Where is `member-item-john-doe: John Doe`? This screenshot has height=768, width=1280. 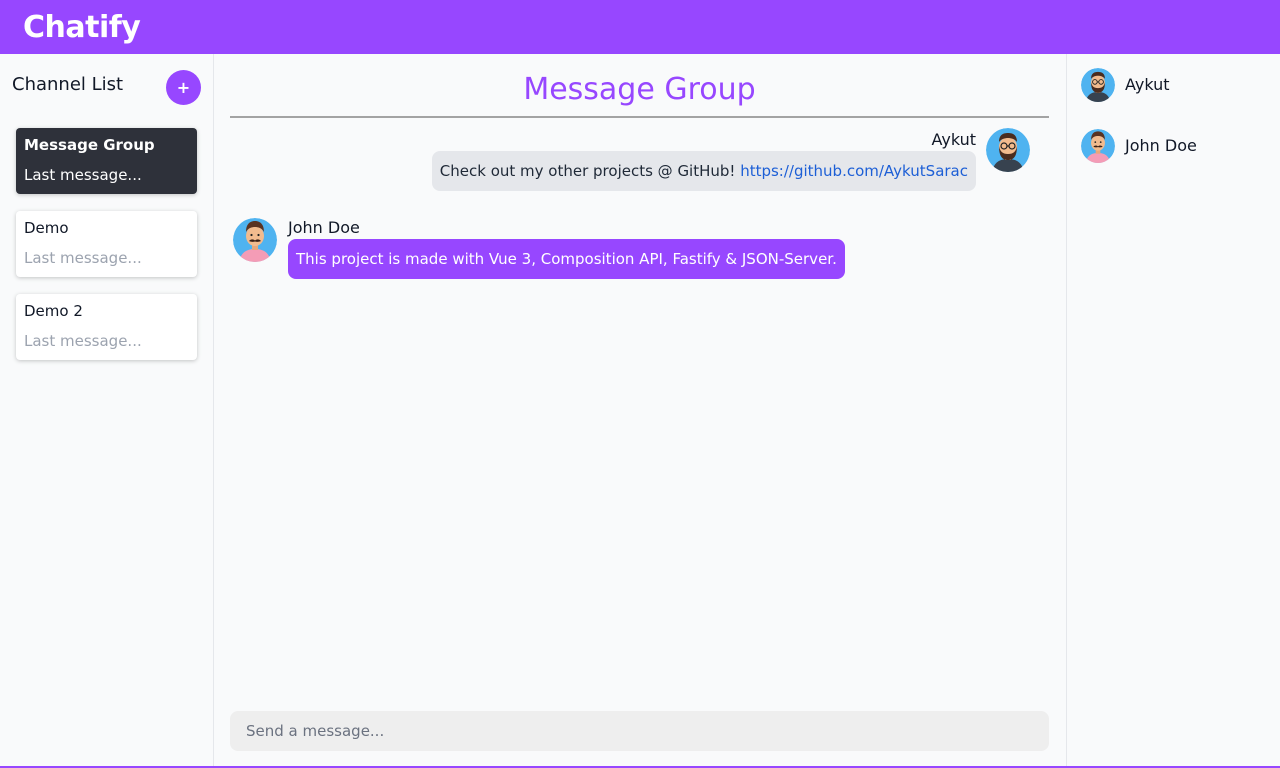 member-item-john-doe: John Doe is located at coordinates (1176, 148).